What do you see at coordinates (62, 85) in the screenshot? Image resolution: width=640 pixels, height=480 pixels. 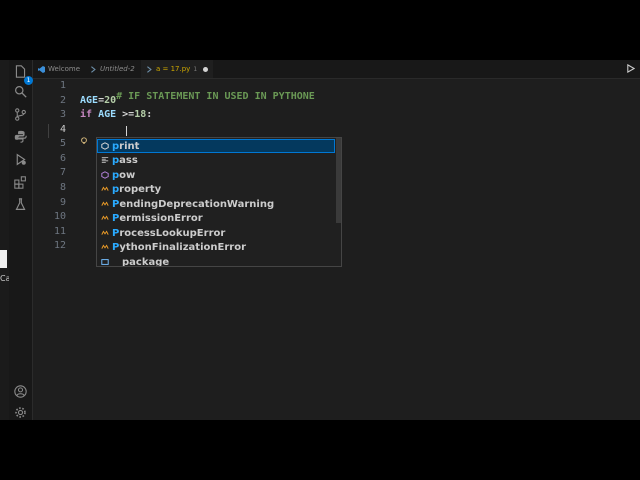 I see `line-number: 1` at bounding box center [62, 85].